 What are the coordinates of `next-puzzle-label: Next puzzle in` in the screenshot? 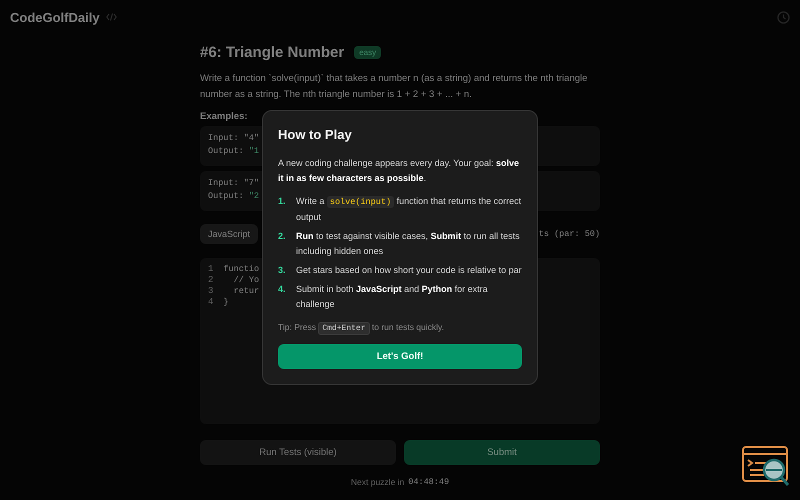 It's located at (377, 482).